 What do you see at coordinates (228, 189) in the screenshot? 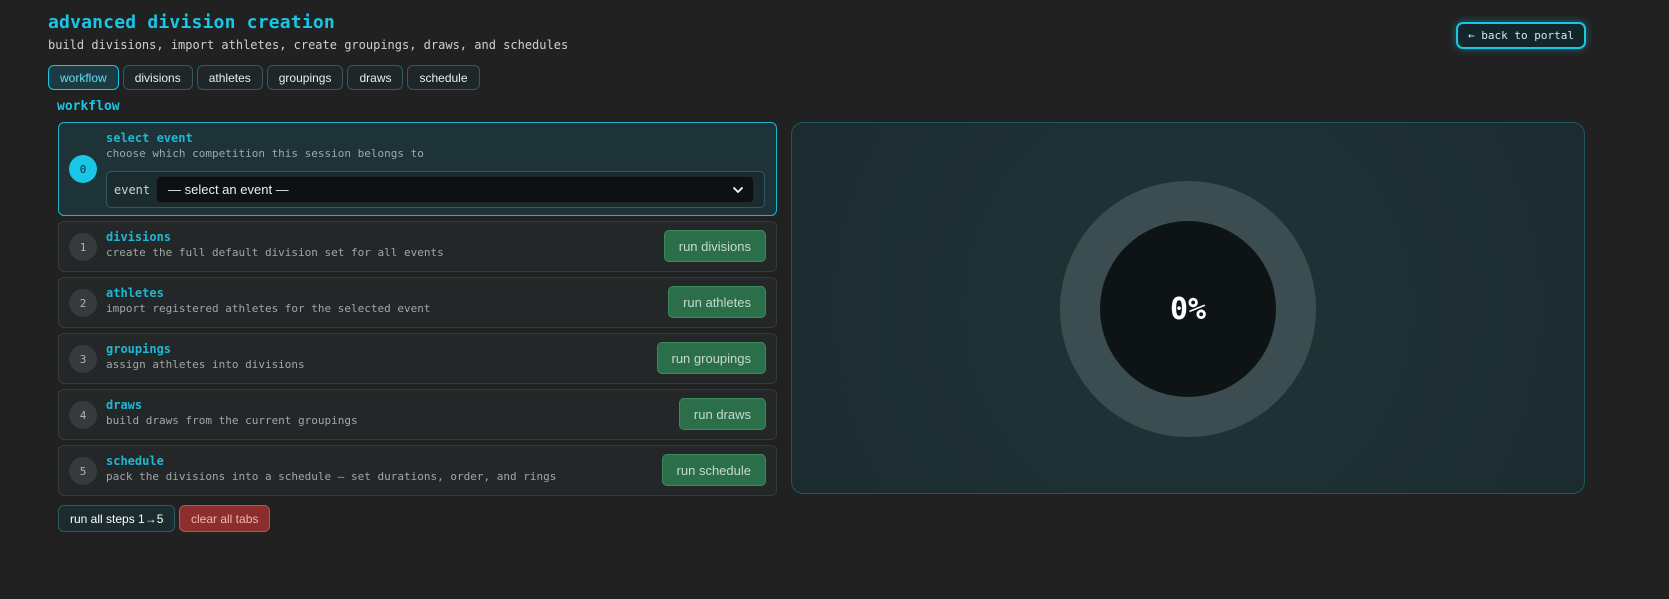
I see `event-select-value: — select an event —` at bounding box center [228, 189].